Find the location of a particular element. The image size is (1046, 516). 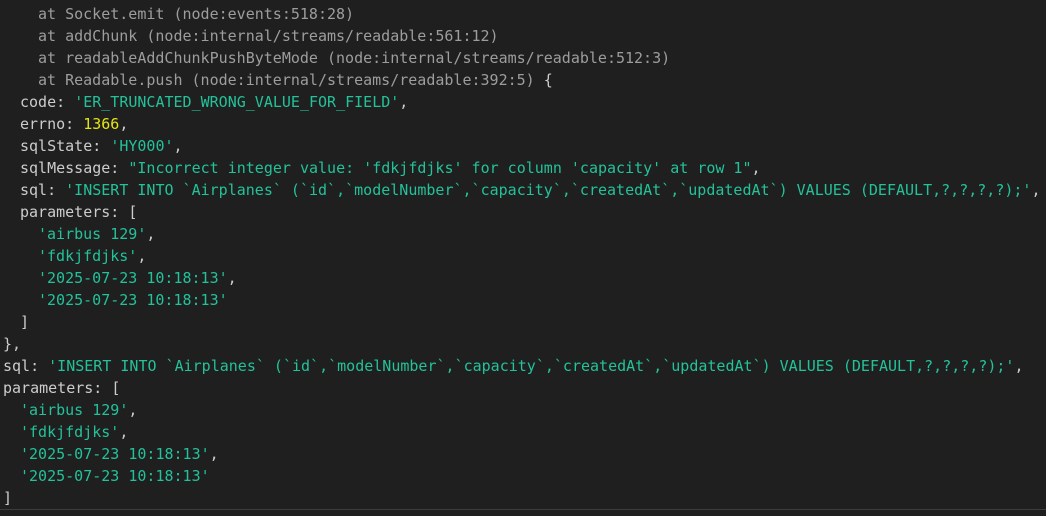

sqlstate-key: sqlState: is located at coordinates (65, 146).